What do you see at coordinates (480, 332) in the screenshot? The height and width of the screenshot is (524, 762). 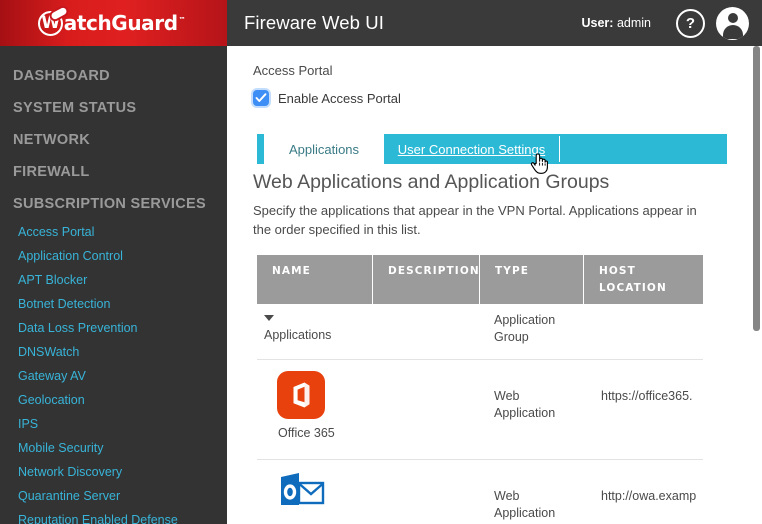 I see `table-row: Applications Application Group` at bounding box center [480, 332].